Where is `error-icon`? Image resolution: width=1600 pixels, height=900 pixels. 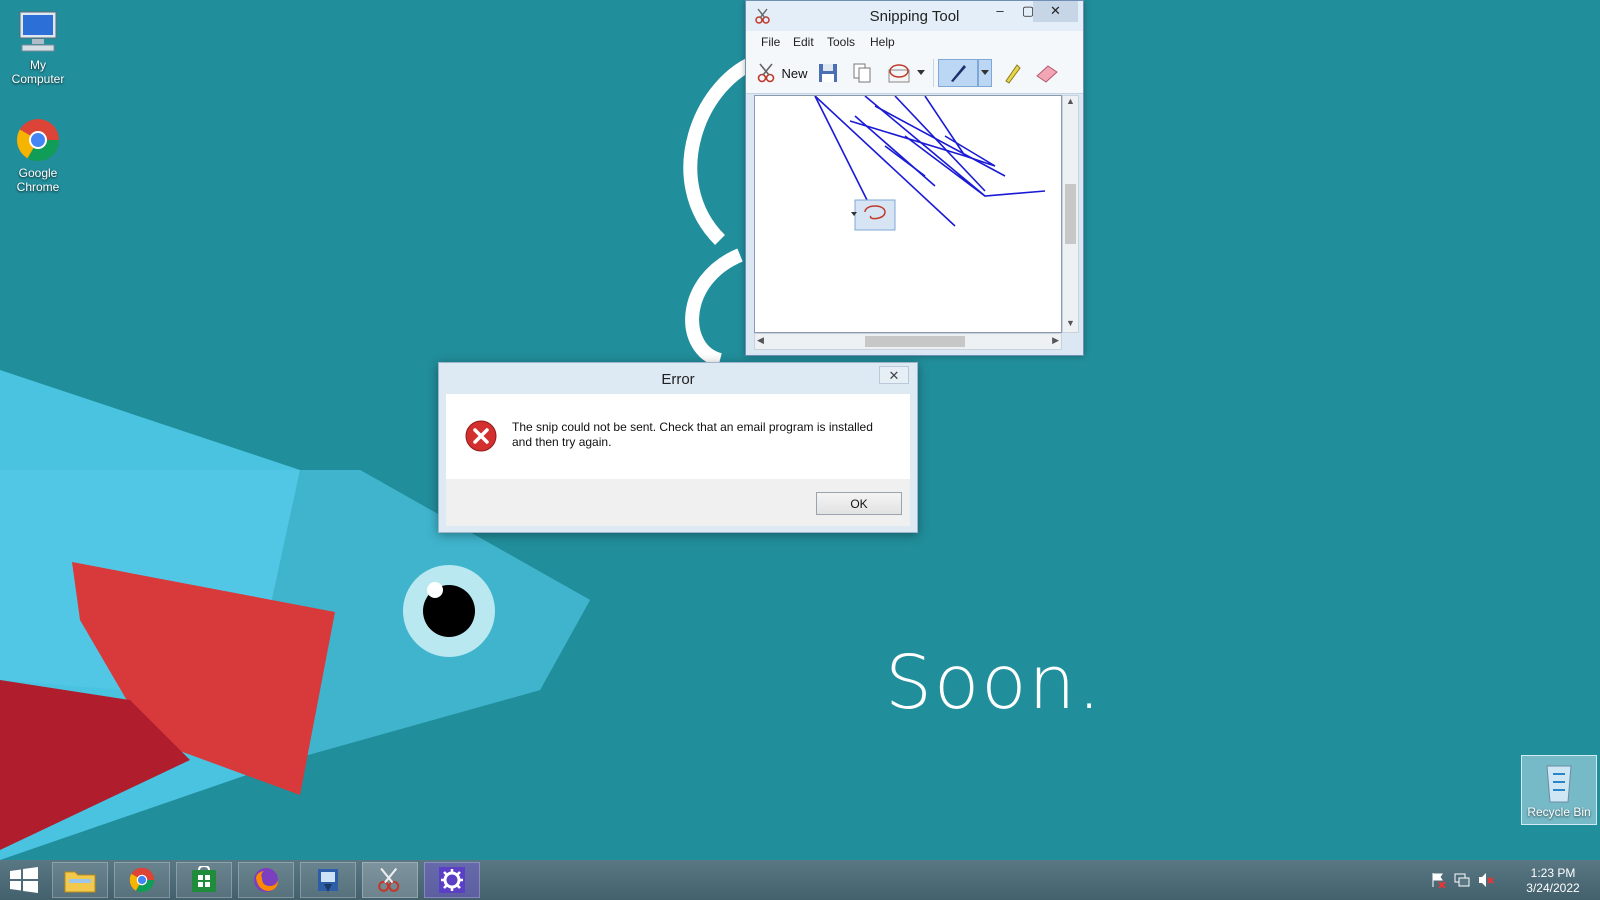 error-icon is located at coordinates (481, 436).